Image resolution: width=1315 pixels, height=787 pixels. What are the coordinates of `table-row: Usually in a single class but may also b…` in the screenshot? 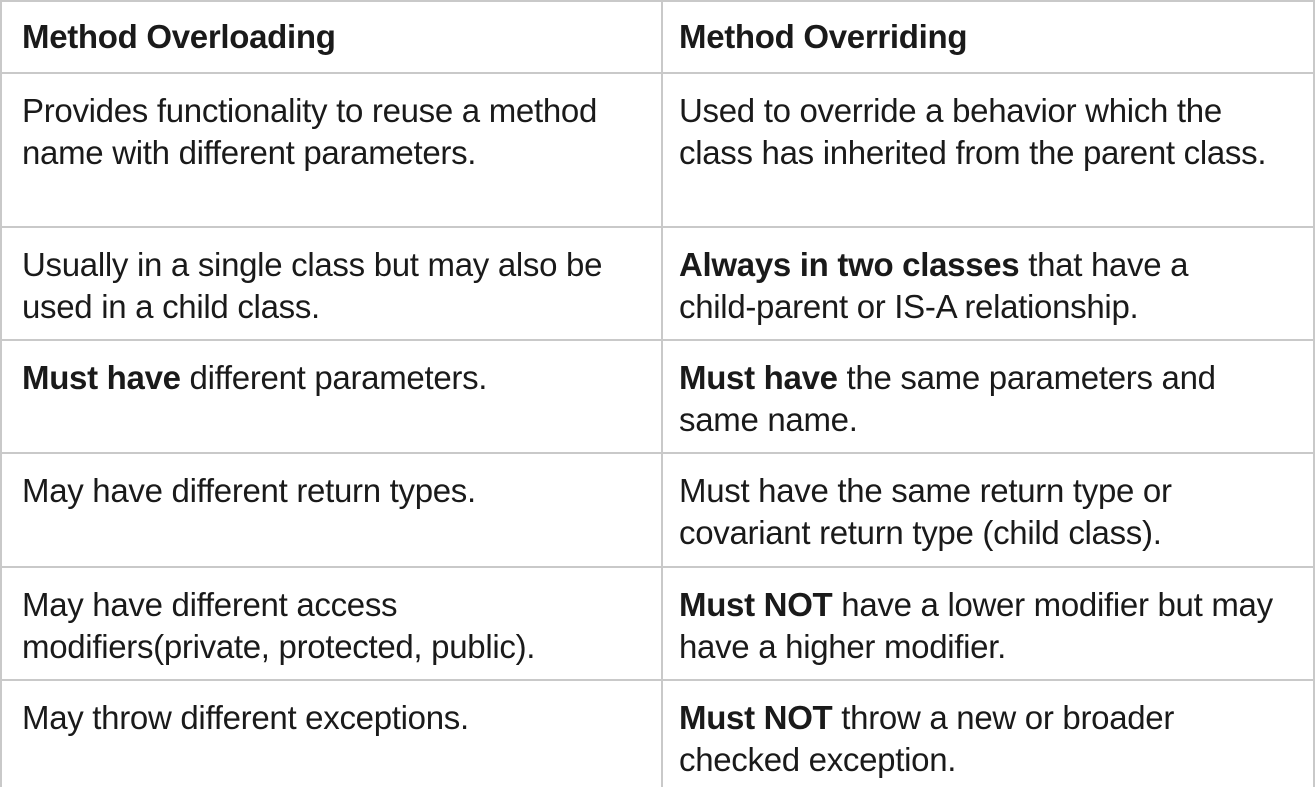 It's located at (657, 282).